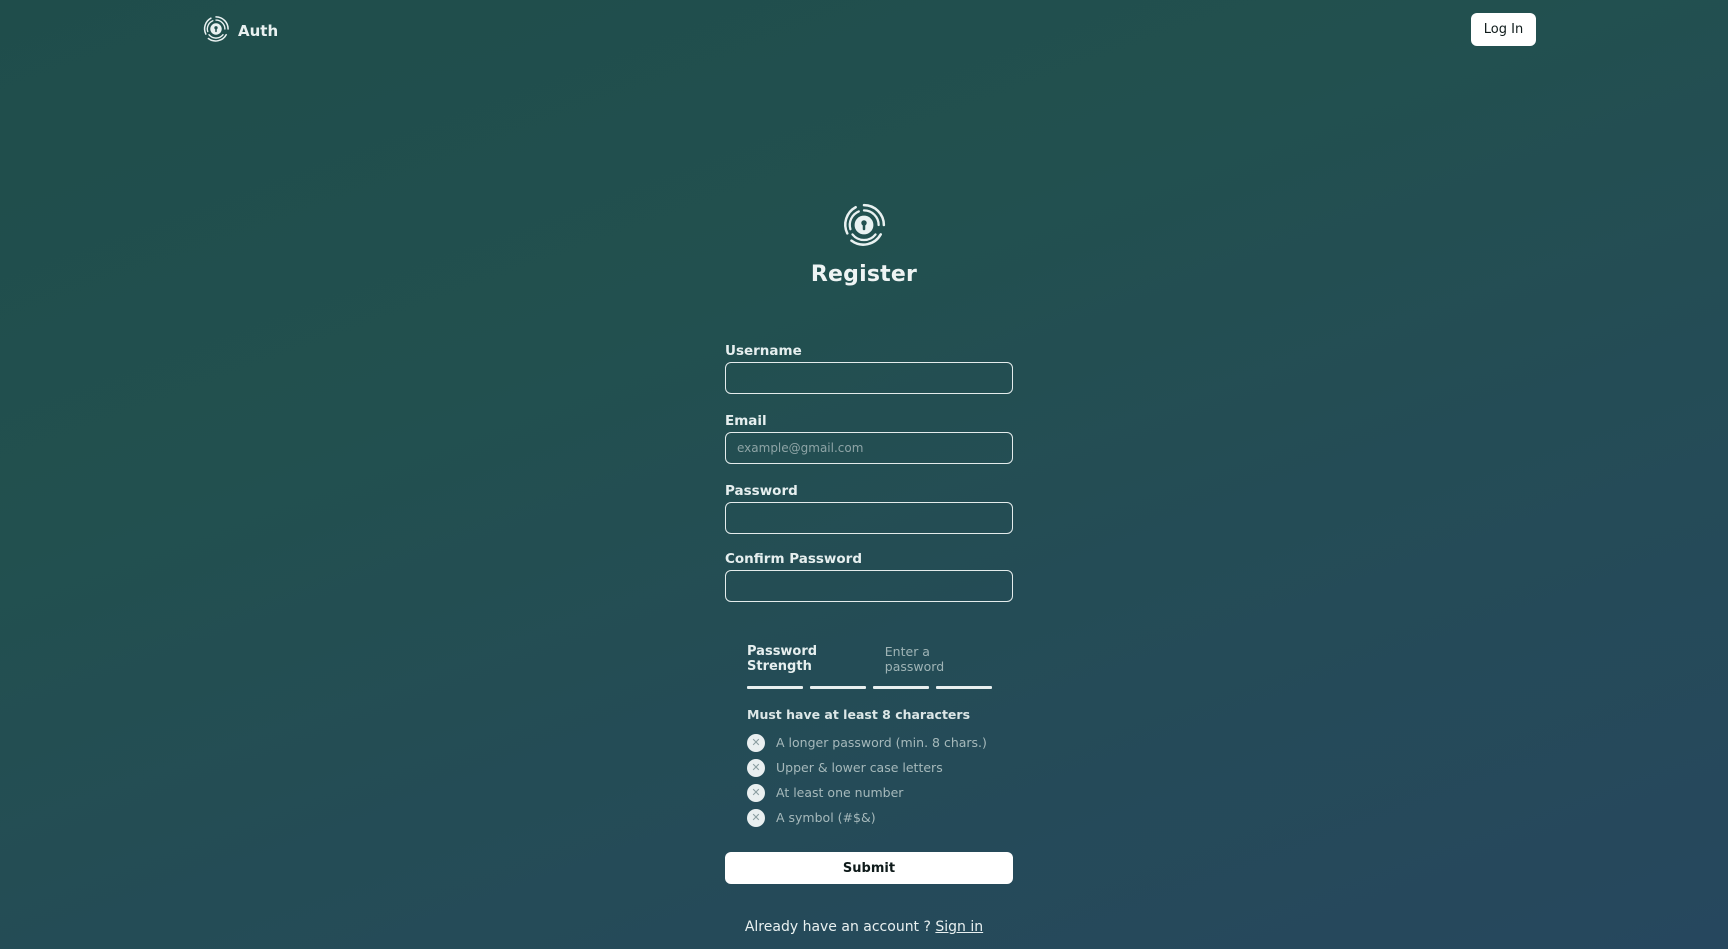 This screenshot has width=1728, height=949. I want to click on register-form: Username Email Password Confirm Password, so click(869, 482).